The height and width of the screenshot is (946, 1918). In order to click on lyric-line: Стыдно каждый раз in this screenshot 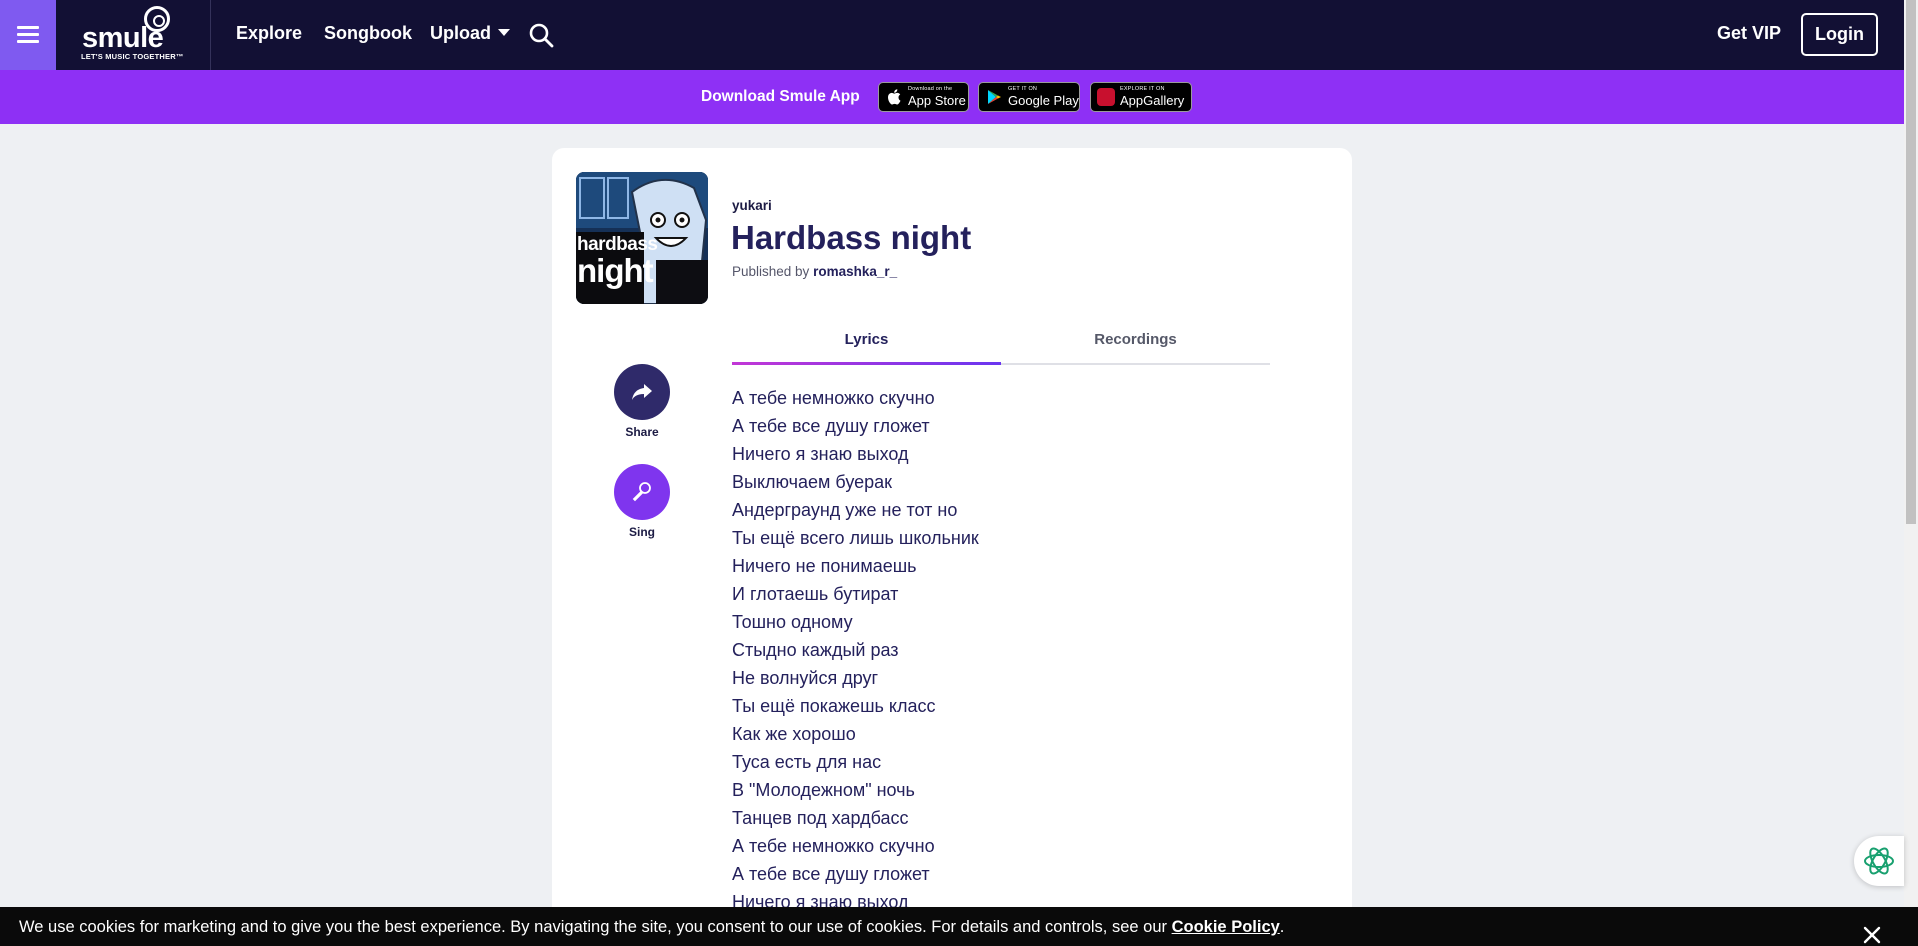, I will do `click(815, 650)`.